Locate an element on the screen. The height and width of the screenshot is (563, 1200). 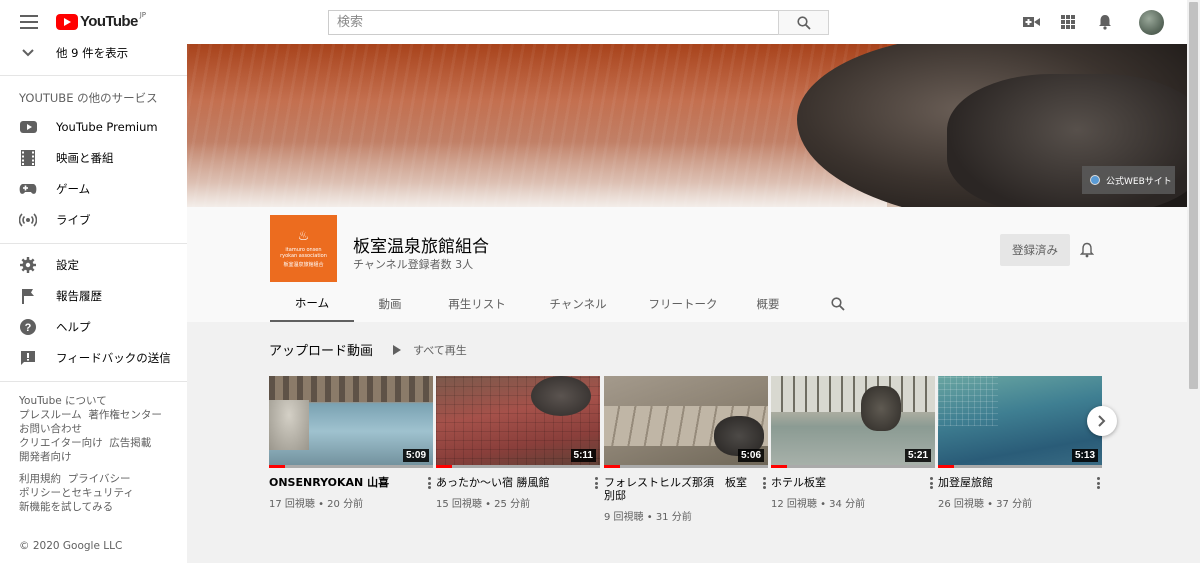
footer-link: 広告掲載 is located at coordinates (130, 443).